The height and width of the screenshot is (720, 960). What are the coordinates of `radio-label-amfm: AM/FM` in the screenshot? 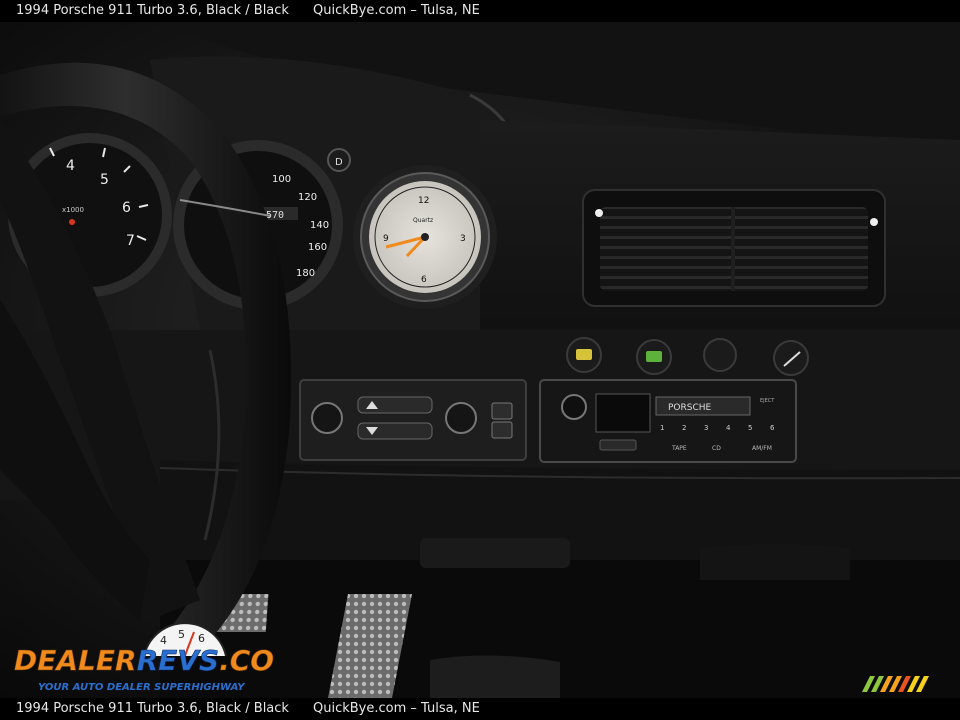 It's located at (762, 448).